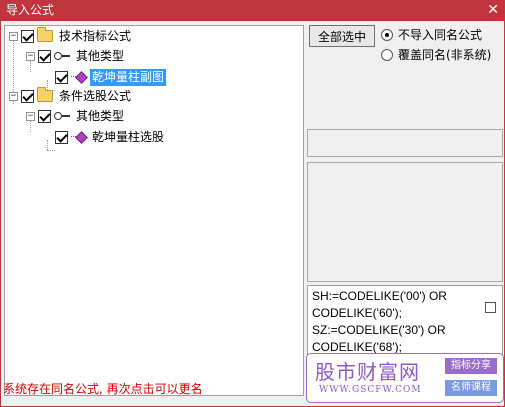  I want to click on watermark-url: WWW.GSCFW.COM, so click(370, 390).